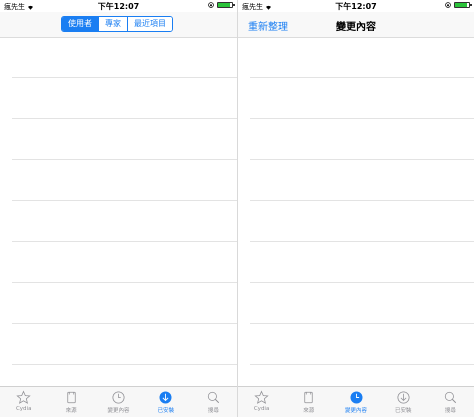 The height and width of the screenshot is (417, 474). I want to click on segment-experts: 專家, so click(112, 24).